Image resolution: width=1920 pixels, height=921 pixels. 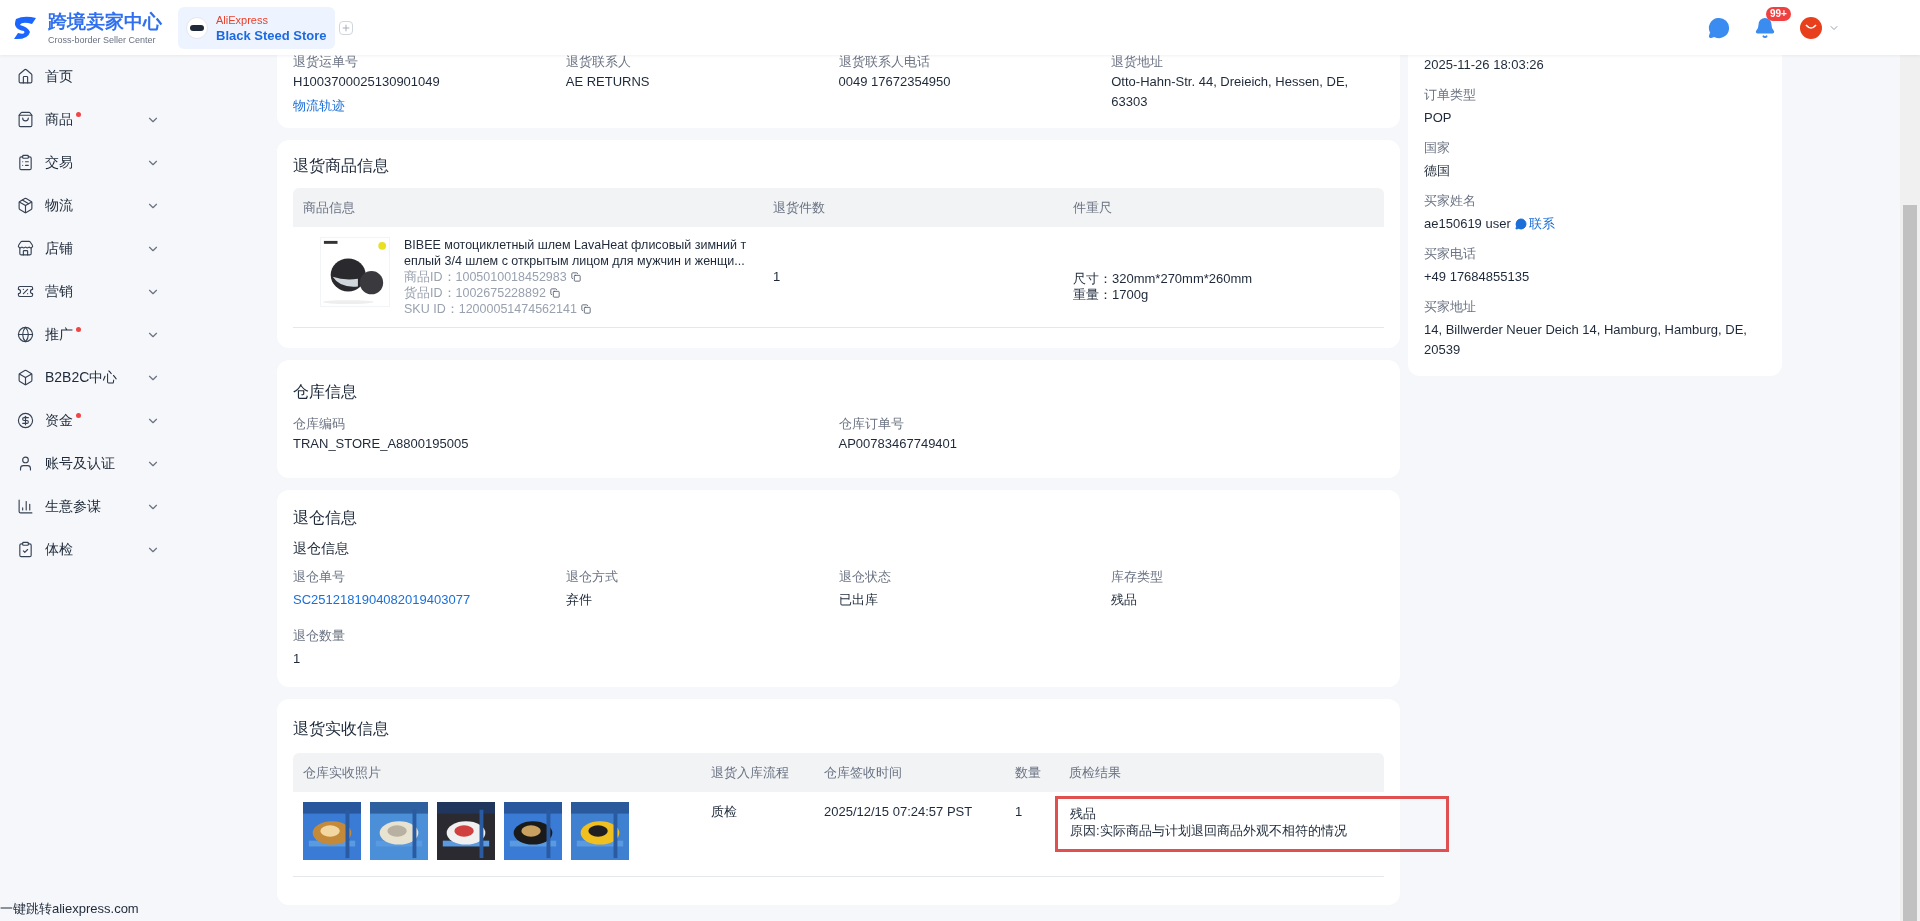 I want to click on logo-title: 跨境卖家中心, so click(x=105, y=21).